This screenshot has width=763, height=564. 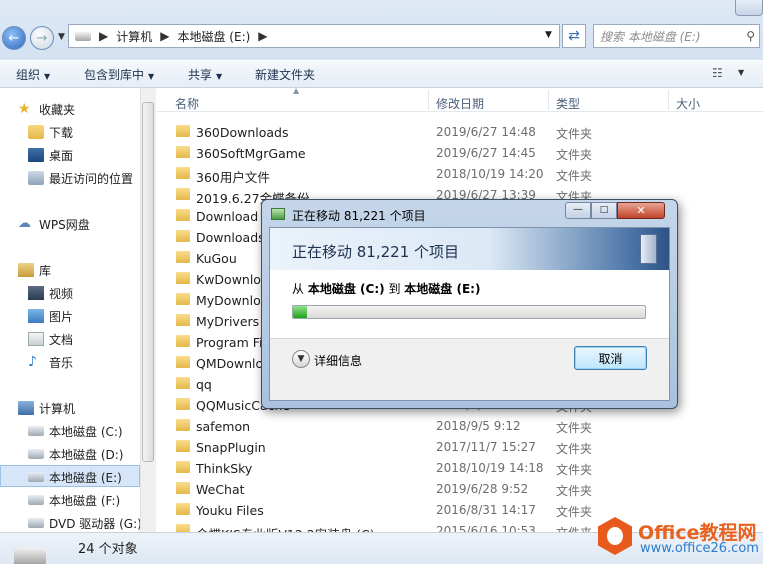 What do you see at coordinates (233, 177) in the screenshot?
I see `file-name: 360用户文件` at bounding box center [233, 177].